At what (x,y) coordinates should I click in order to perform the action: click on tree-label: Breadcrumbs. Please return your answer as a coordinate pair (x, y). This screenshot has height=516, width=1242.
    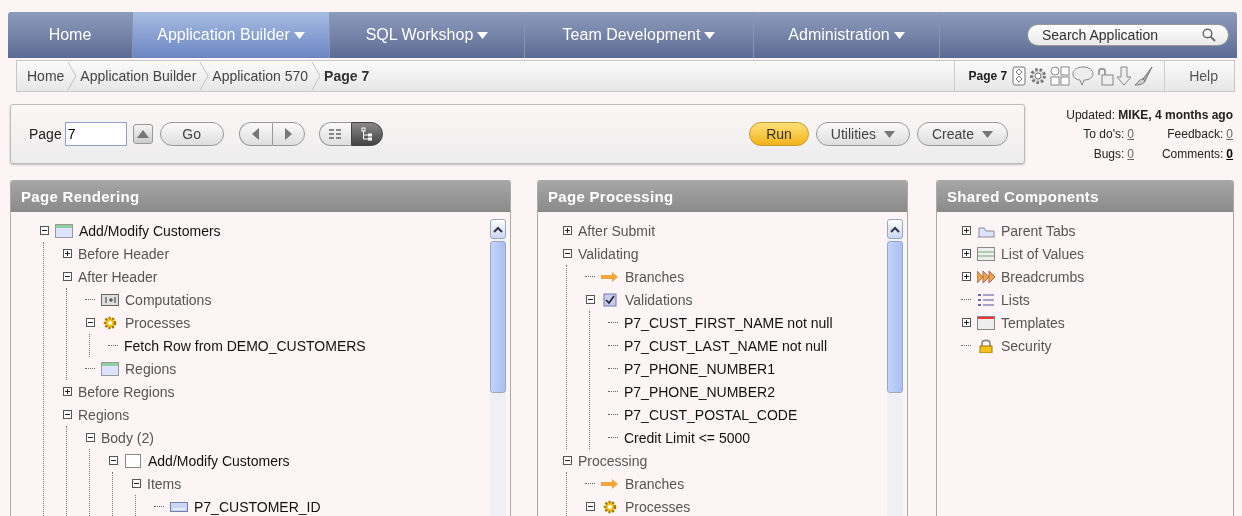
    Looking at the image, I should click on (1043, 276).